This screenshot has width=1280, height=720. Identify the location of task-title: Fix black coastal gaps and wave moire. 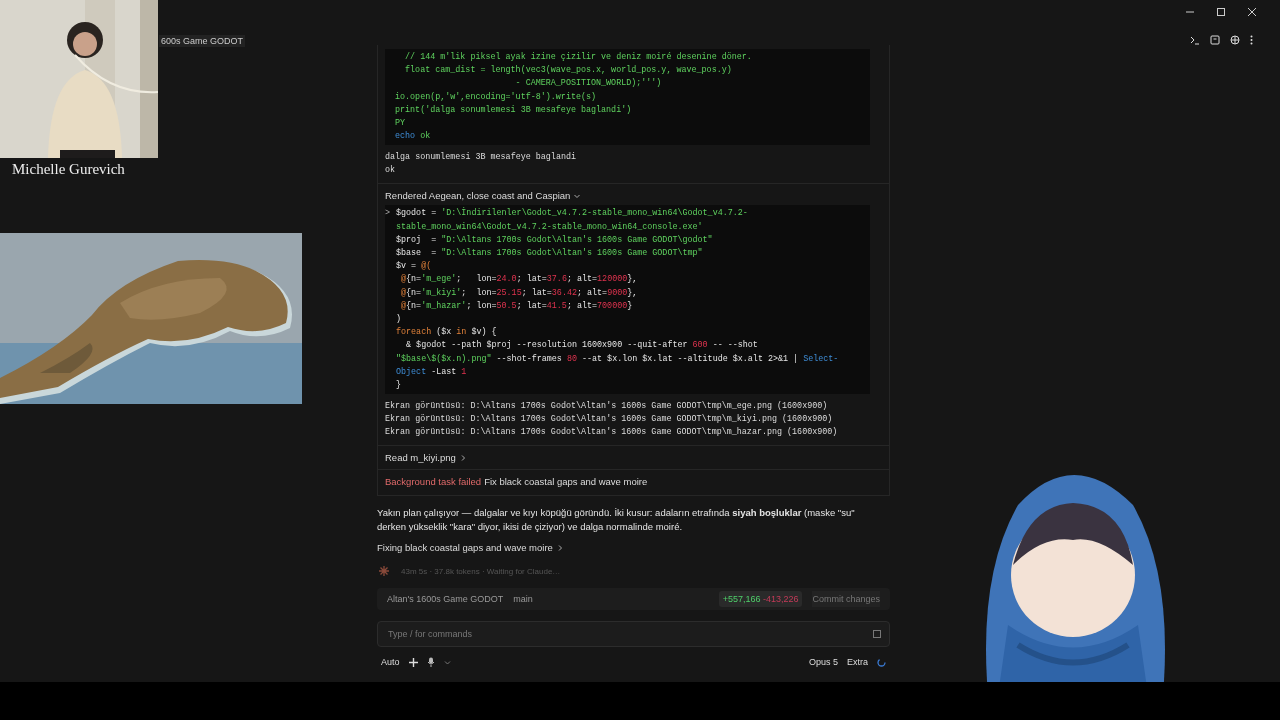
(566, 482).